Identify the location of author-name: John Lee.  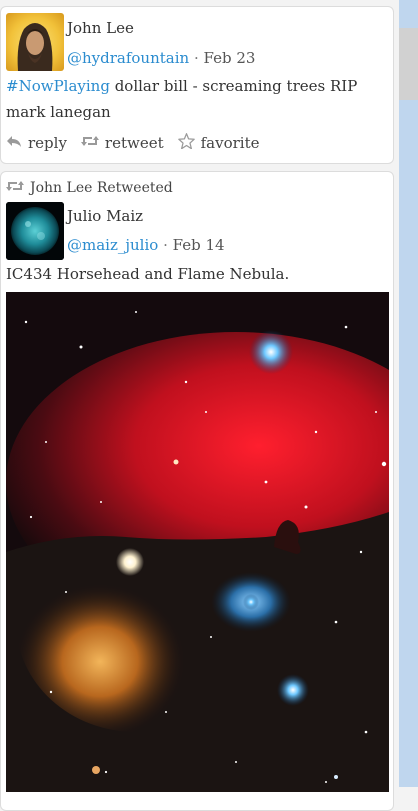
(100, 28).